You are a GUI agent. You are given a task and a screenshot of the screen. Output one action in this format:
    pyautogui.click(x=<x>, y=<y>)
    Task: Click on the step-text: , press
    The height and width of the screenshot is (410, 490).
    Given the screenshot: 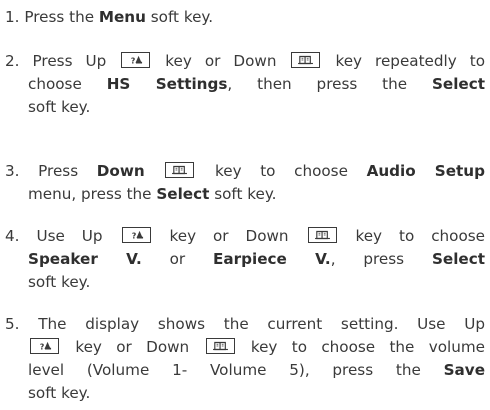 What is the action you would take?
    pyautogui.click(x=381, y=259)
    